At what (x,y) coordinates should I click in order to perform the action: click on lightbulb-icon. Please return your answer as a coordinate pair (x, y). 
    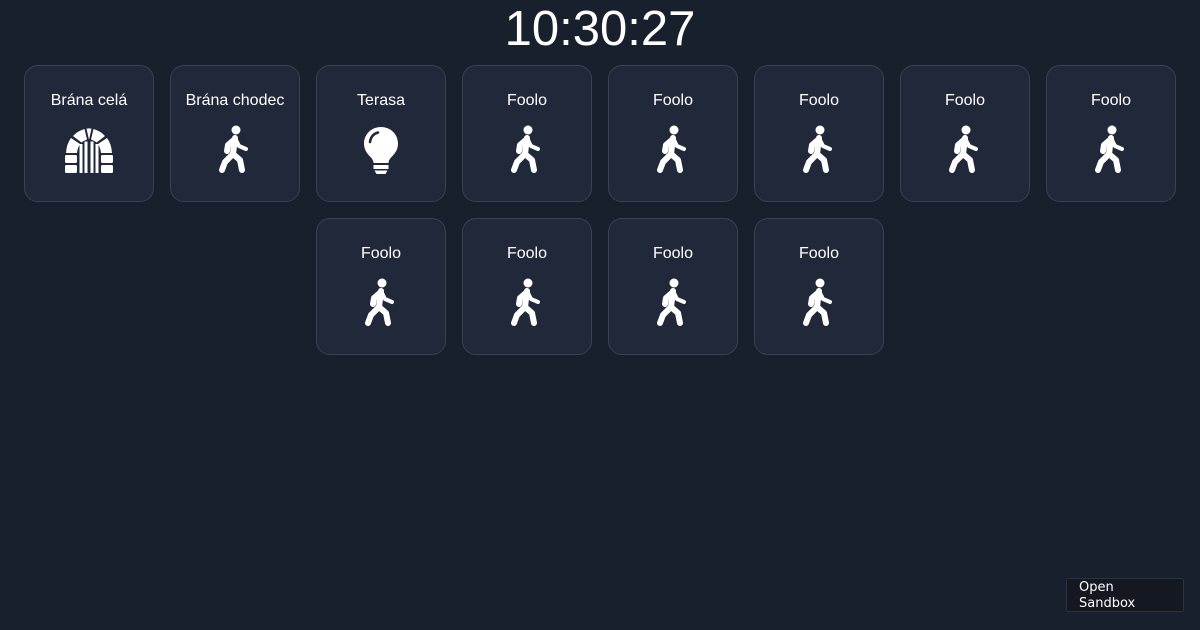
    Looking at the image, I should click on (381, 150).